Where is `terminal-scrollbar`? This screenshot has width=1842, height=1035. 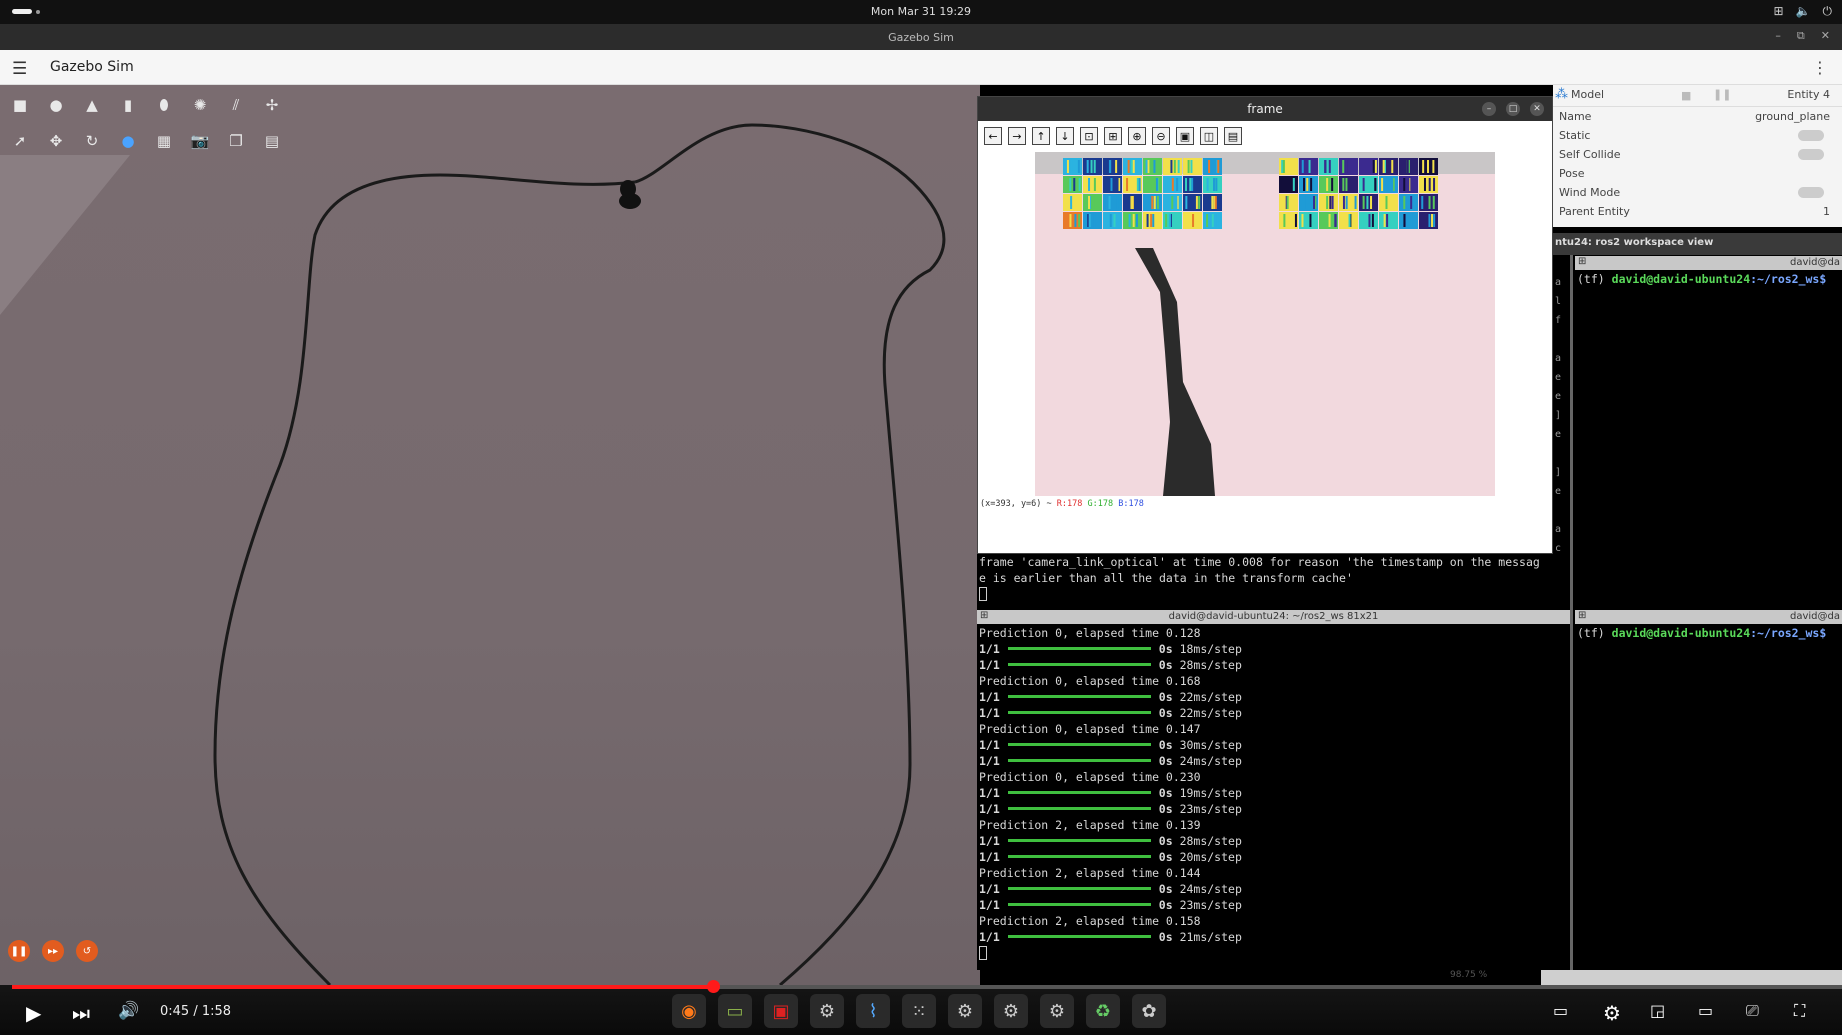 terminal-scrollbar is located at coordinates (1691, 977).